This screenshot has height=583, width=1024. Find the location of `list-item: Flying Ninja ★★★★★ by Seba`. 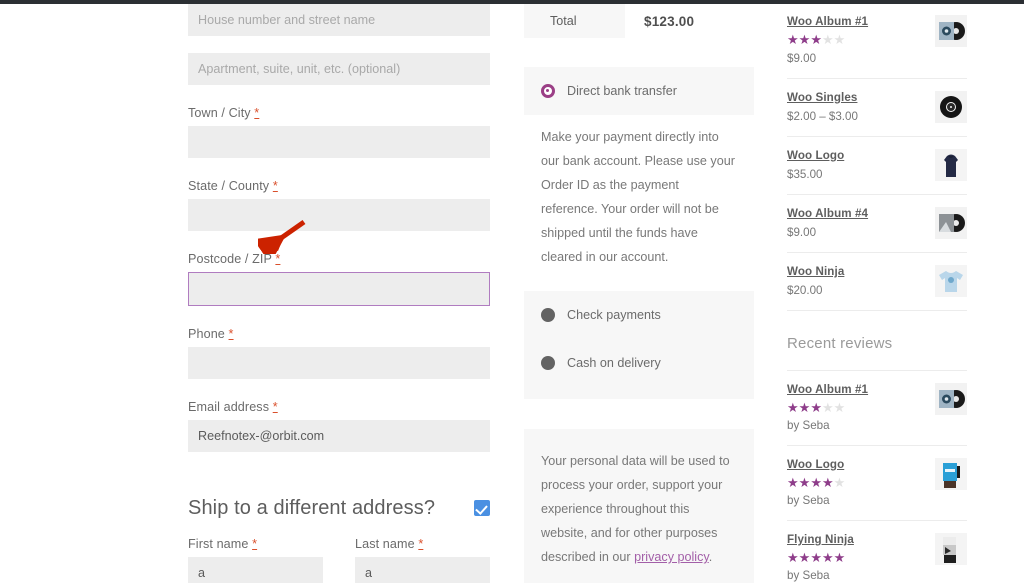

list-item: Flying Ninja ★★★★★ by Seba is located at coordinates (877, 552).